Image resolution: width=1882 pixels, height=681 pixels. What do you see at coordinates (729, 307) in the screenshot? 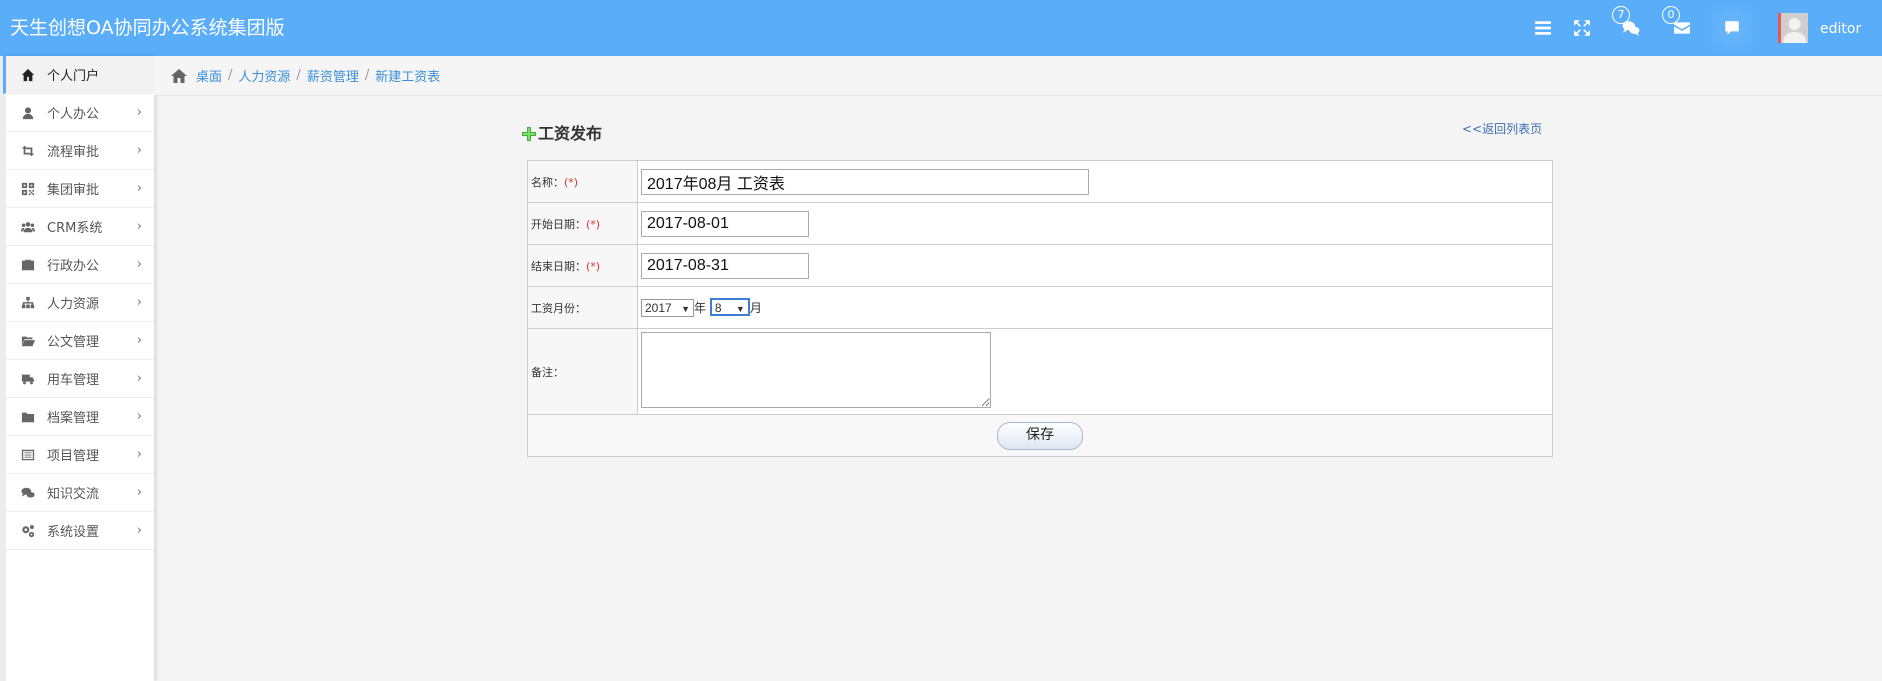
I see `month-select: 8 ▼` at bounding box center [729, 307].